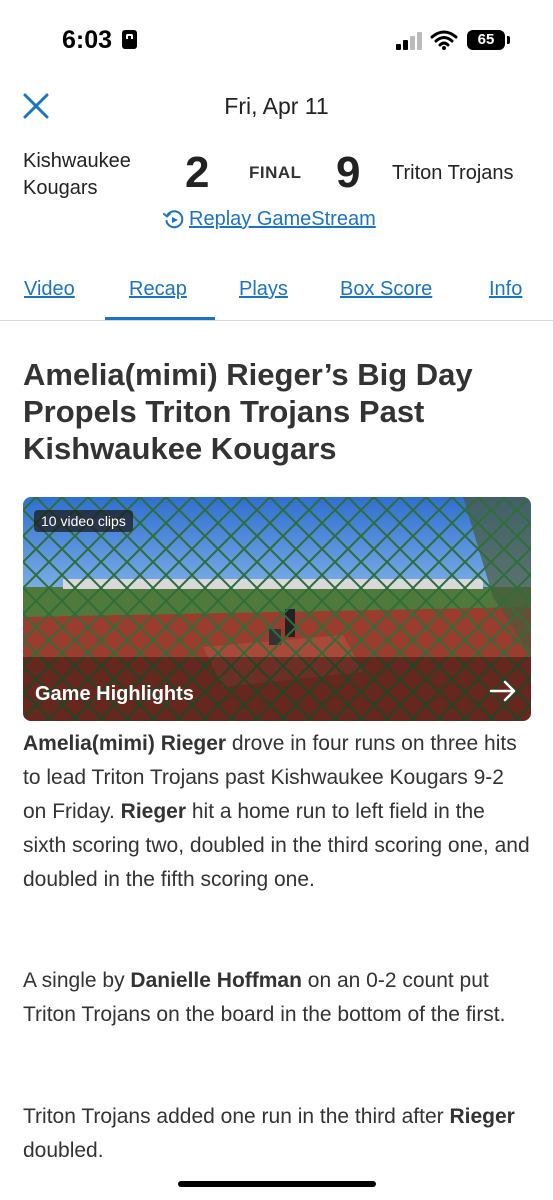  What do you see at coordinates (282, 219) in the screenshot?
I see `replay-label: Replay GameStream` at bounding box center [282, 219].